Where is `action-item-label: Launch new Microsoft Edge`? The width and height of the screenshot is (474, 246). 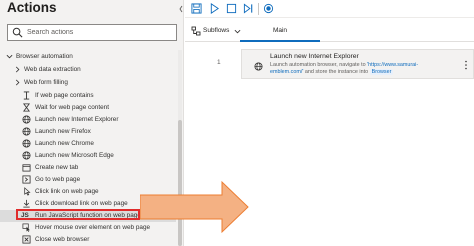
action-item-label: Launch new Microsoft Edge is located at coordinates (74, 155).